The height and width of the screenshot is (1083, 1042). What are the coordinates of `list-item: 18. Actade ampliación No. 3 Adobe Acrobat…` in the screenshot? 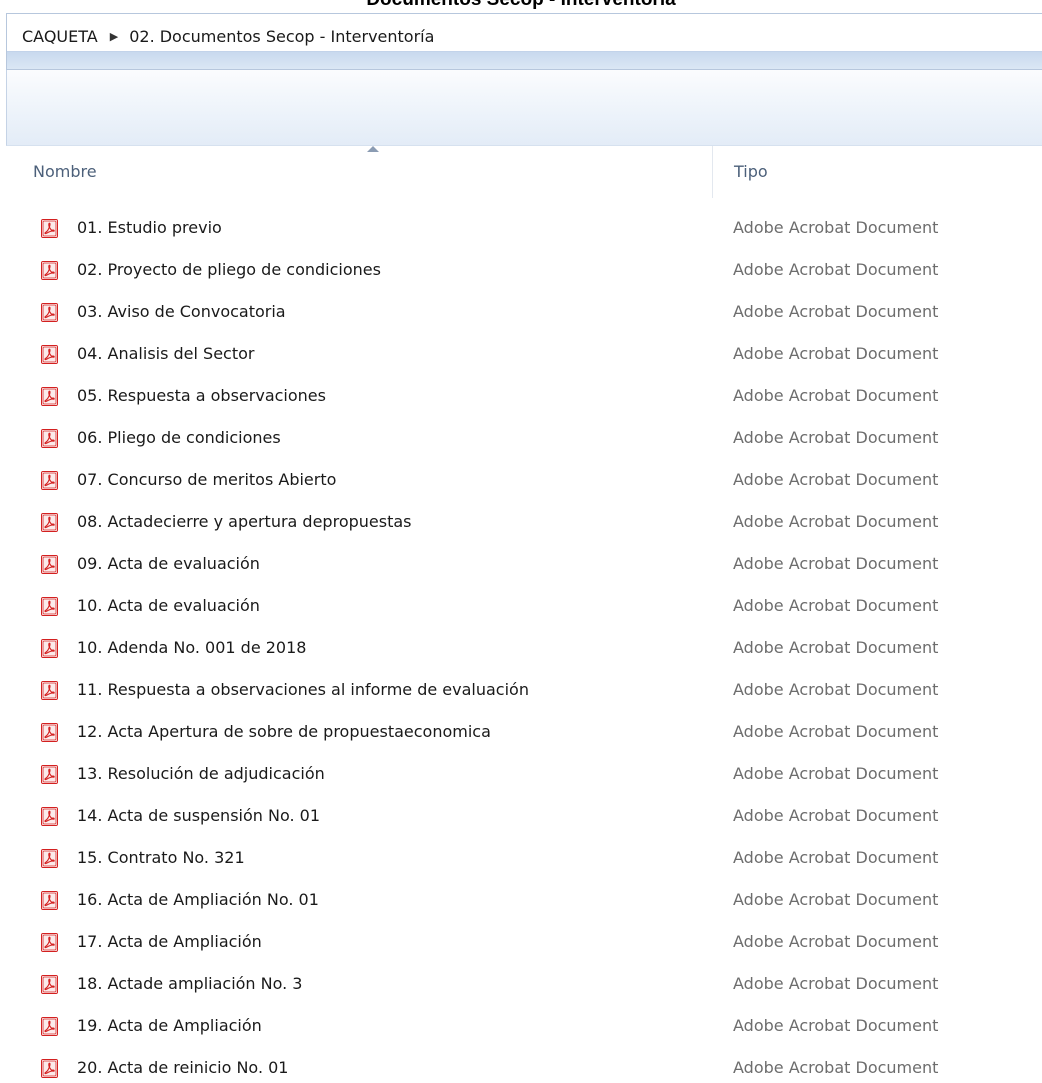 It's located at (521, 985).